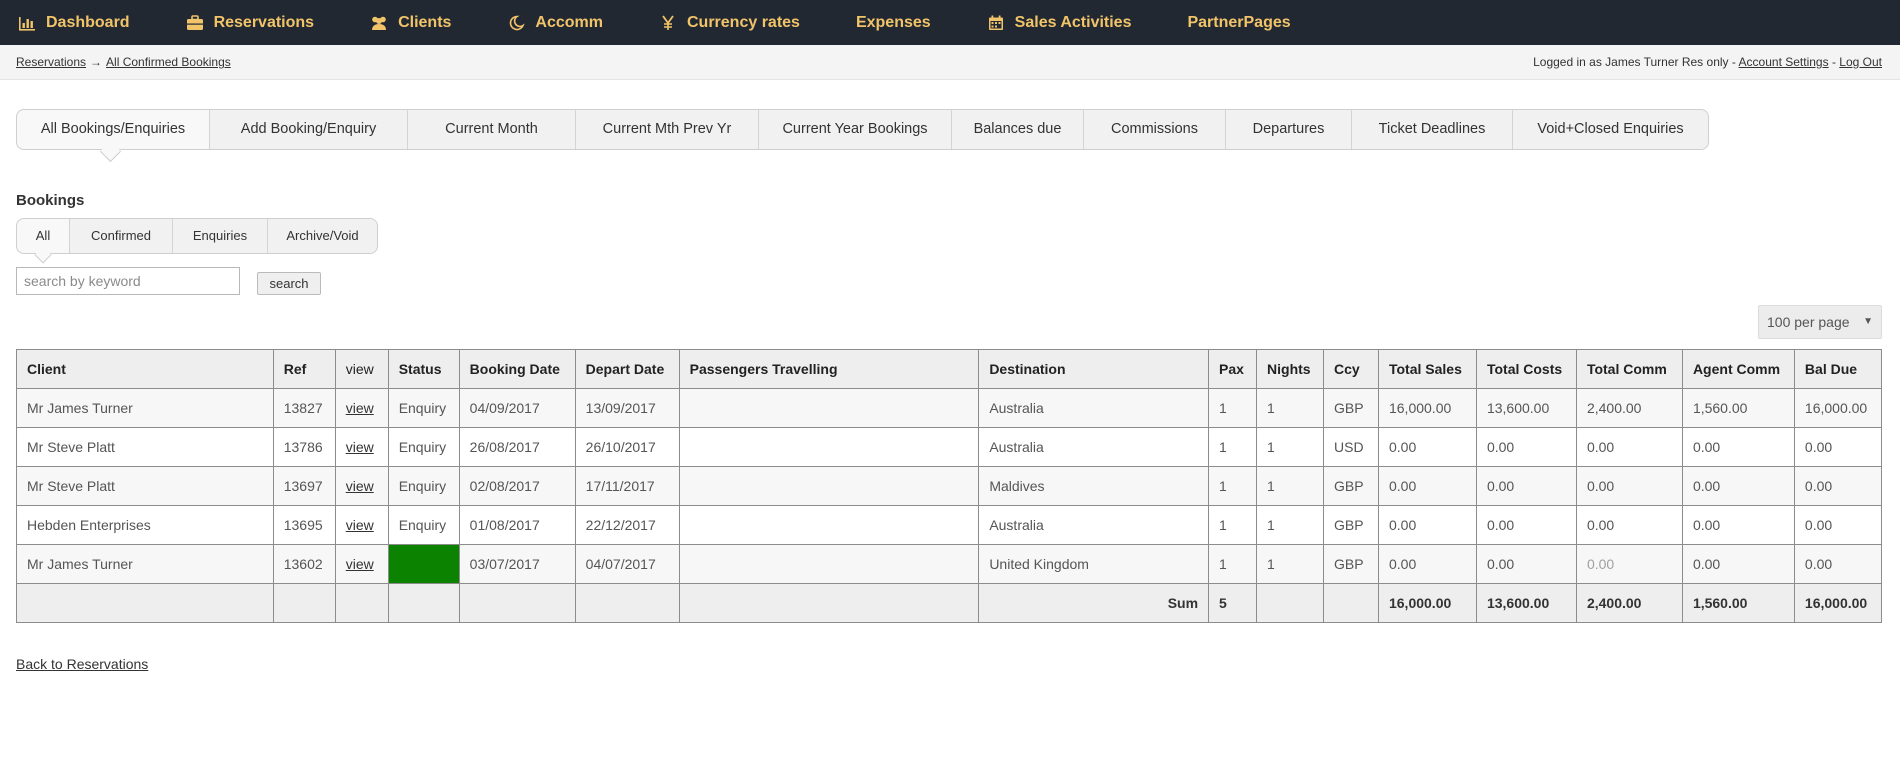 This screenshot has width=1900, height=771. I want to click on nav-partnerpages: PartnerPages, so click(1238, 23).